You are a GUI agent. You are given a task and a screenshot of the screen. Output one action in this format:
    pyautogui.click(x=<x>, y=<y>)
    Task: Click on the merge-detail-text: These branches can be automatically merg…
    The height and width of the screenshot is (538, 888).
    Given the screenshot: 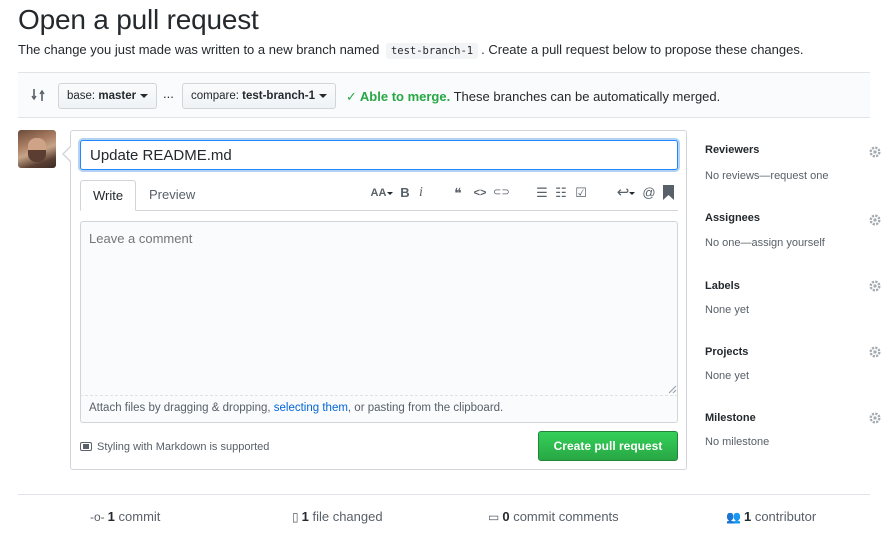 What is the action you would take?
    pyautogui.click(x=587, y=96)
    